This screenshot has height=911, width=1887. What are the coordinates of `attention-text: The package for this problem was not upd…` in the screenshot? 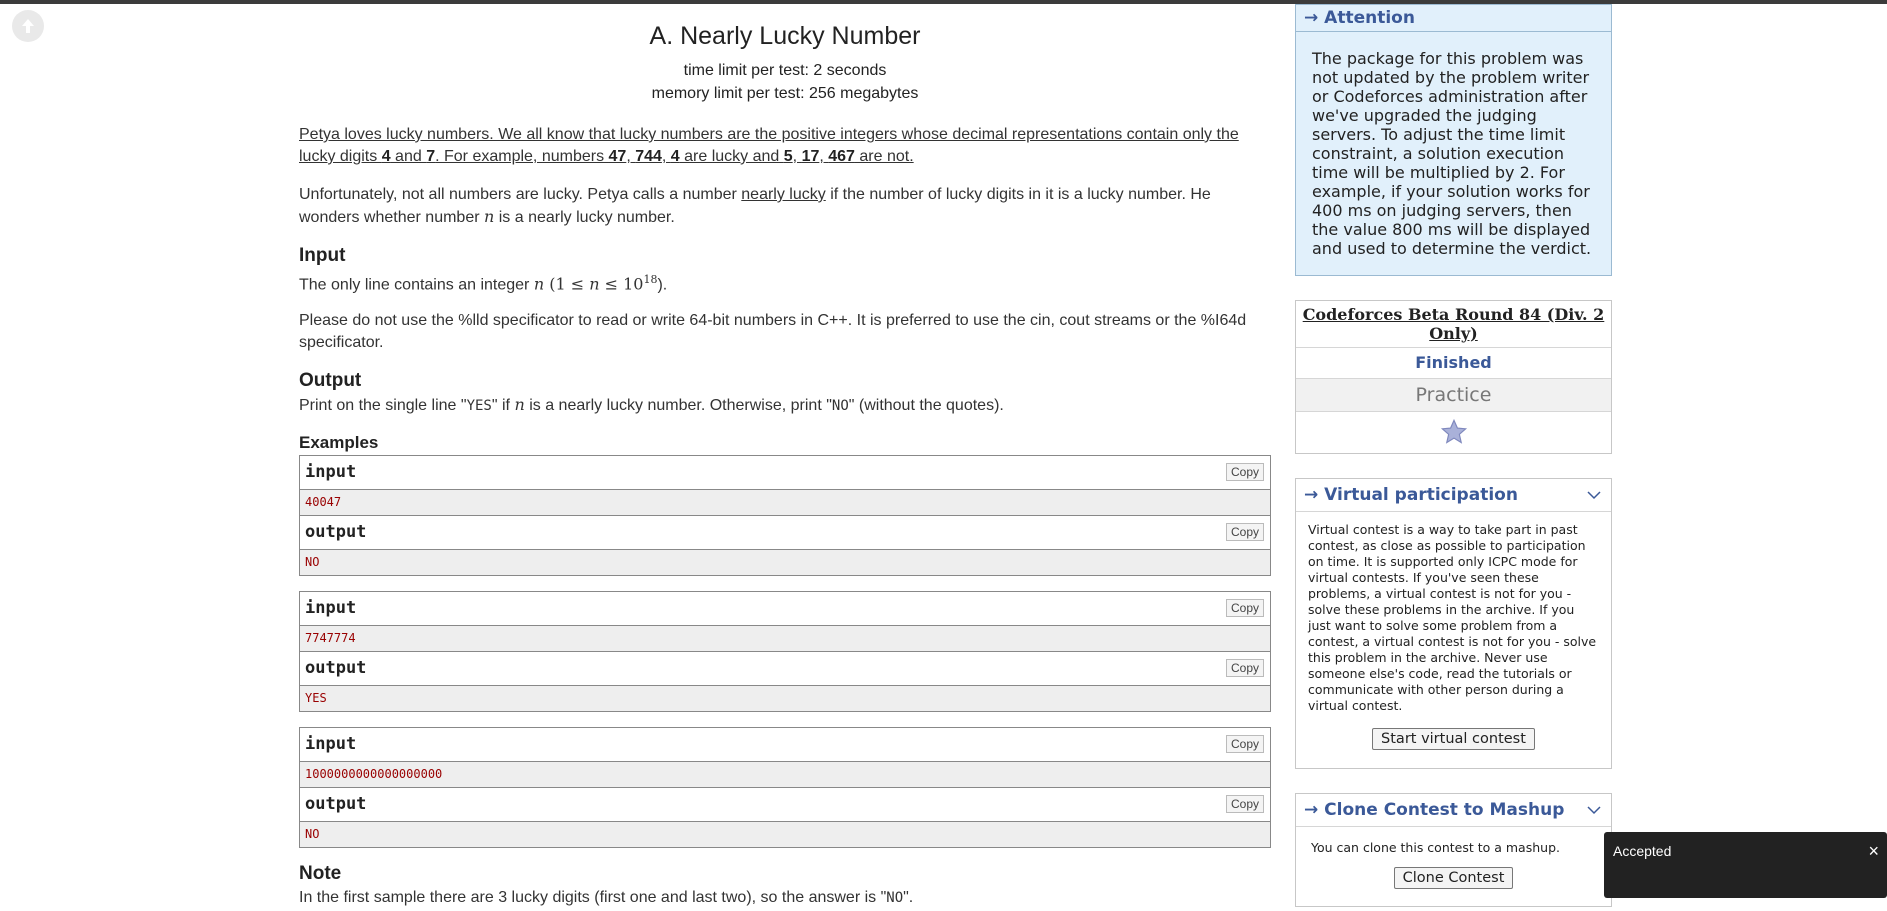 It's located at (1452, 153).